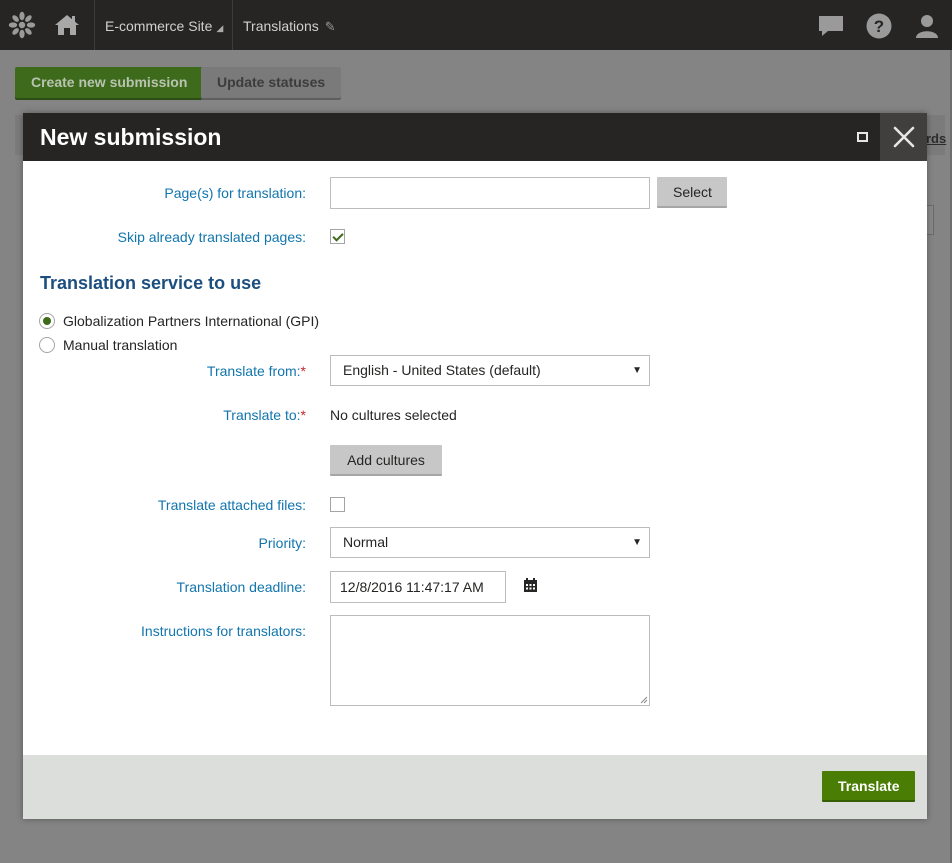  I want to click on radio-button, so click(47, 345).